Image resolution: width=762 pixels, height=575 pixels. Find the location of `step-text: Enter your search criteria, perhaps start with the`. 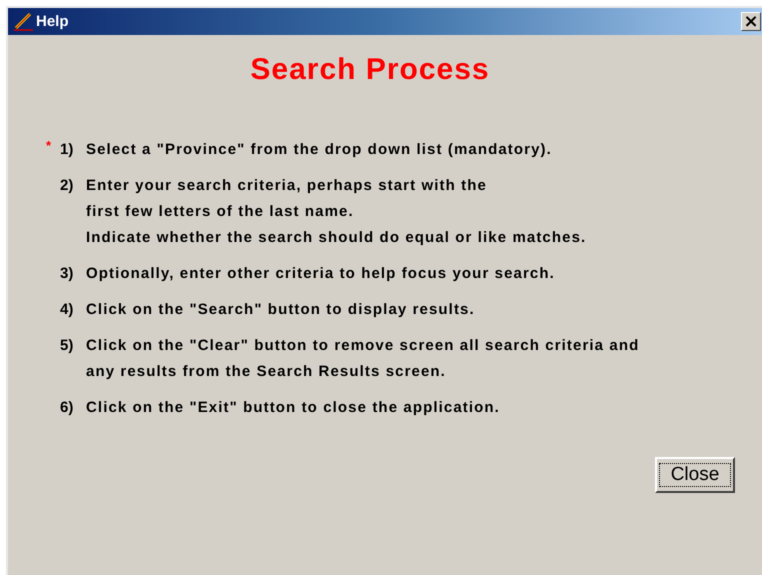

step-text: Enter your search criteria, perhaps start with the is located at coordinates (287, 186).